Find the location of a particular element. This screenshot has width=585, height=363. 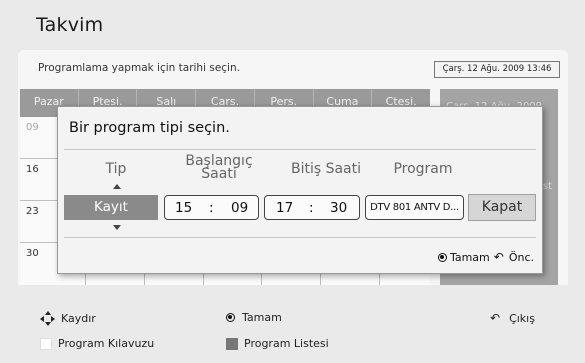

exit-arrow-icon: ↶ is located at coordinates (495, 318).